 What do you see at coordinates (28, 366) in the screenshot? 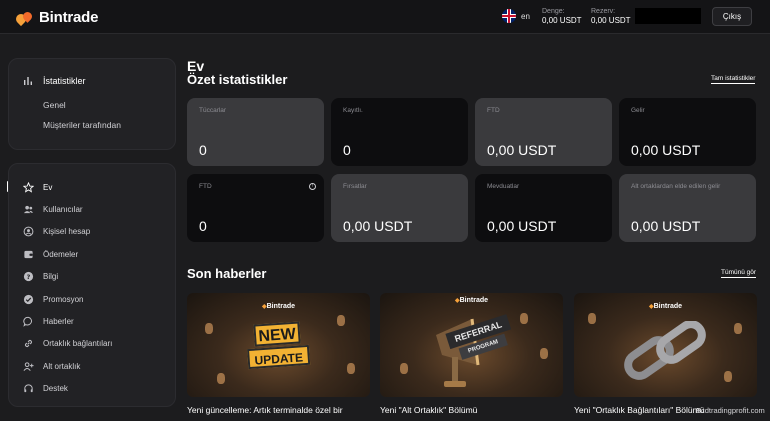
I see `add-user-icon` at bounding box center [28, 366].